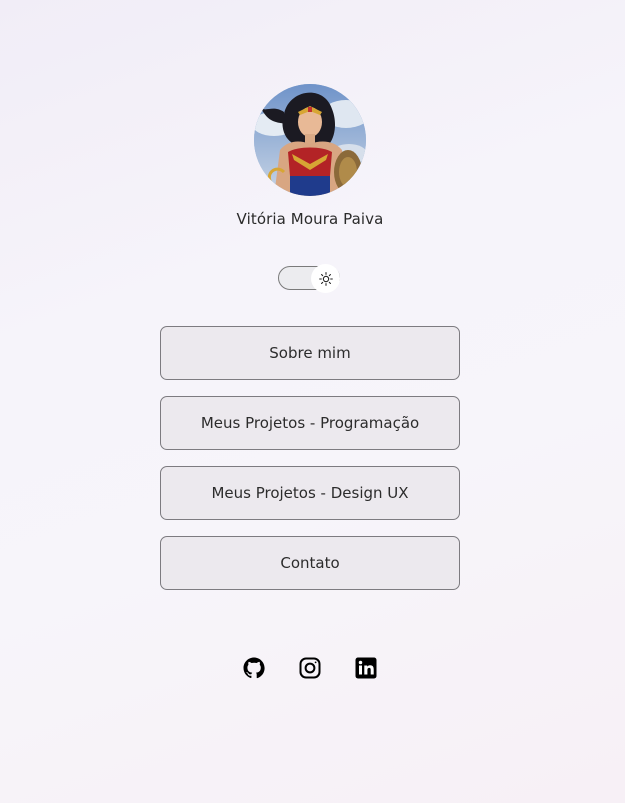  Describe the element at coordinates (310, 219) in the screenshot. I see `profile-name: Vitória Moura Paiva` at that location.